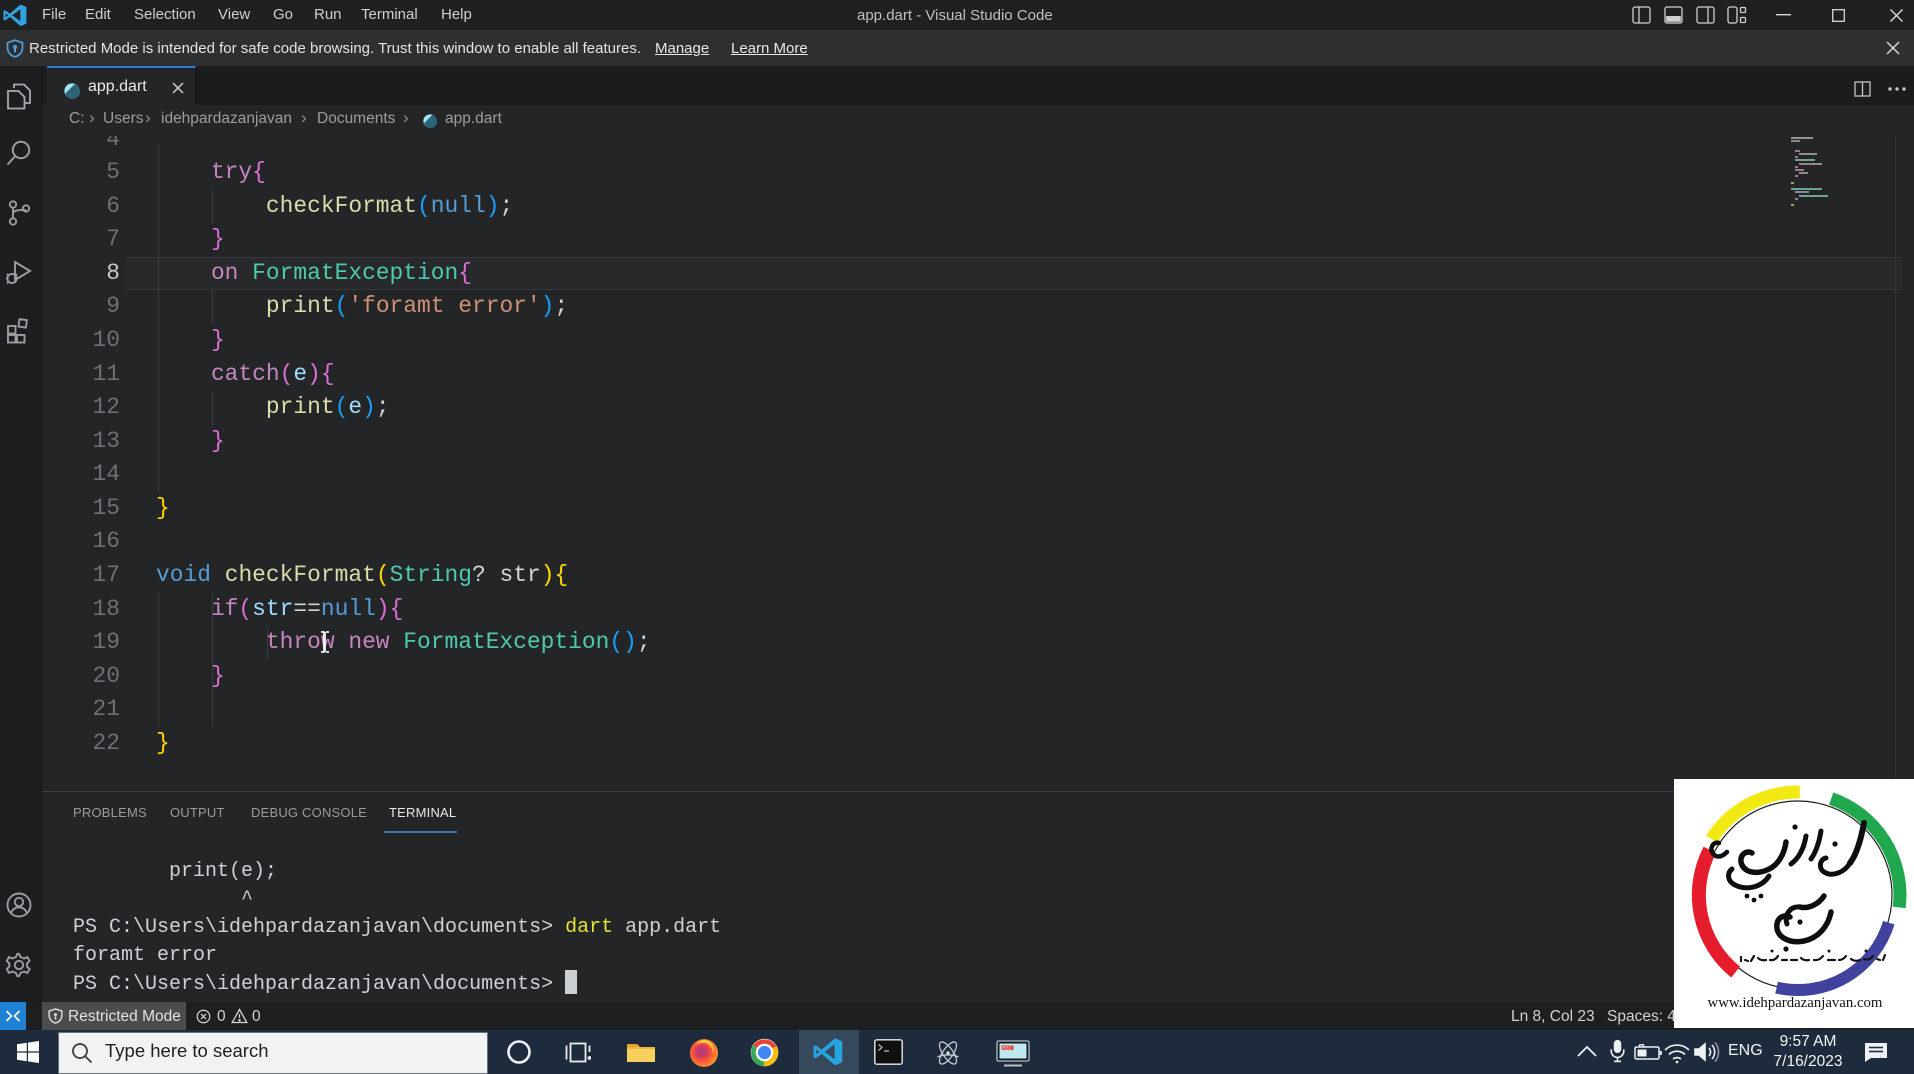 This screenshot has width=1914, height=1074. I want to click on svg-text: REC, so click(1007, 1047).